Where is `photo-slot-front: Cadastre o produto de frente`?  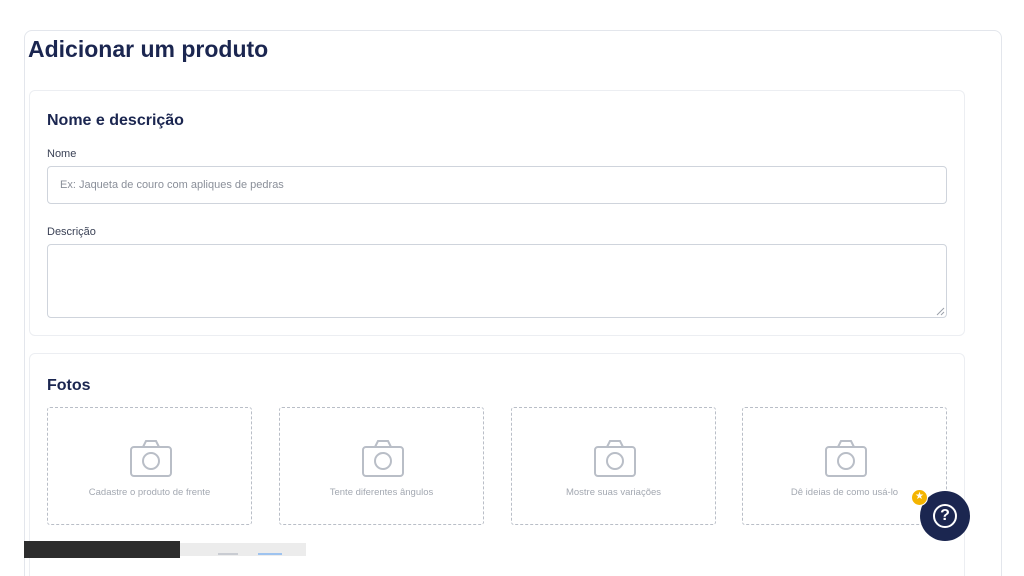
photo-slot-front: Cadastre o produto de frente is located at coordinates (149, 466).